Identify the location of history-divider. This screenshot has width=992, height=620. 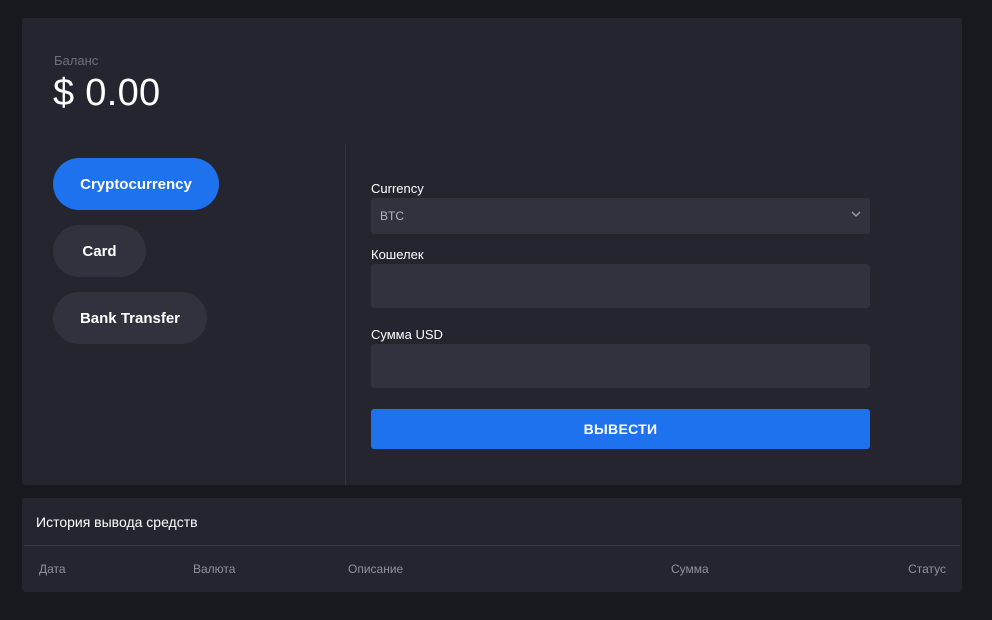
(492, 545).